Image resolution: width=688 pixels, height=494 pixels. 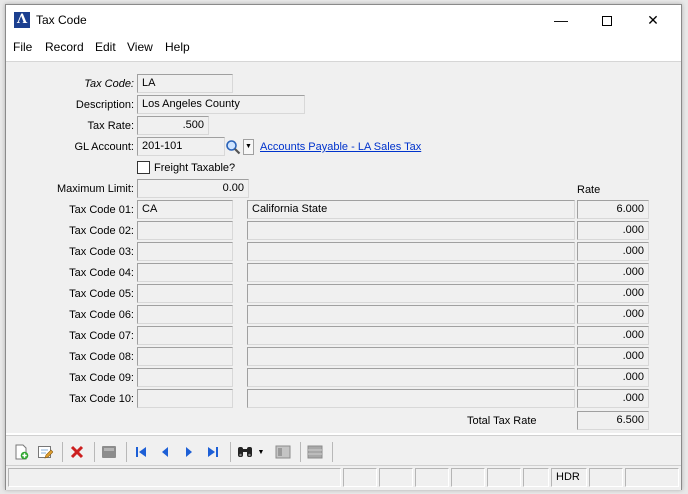 What do you see at coordinates (174, 477) in the screenshot?
I see `status-pane-main` at bounding box center [174, 477].